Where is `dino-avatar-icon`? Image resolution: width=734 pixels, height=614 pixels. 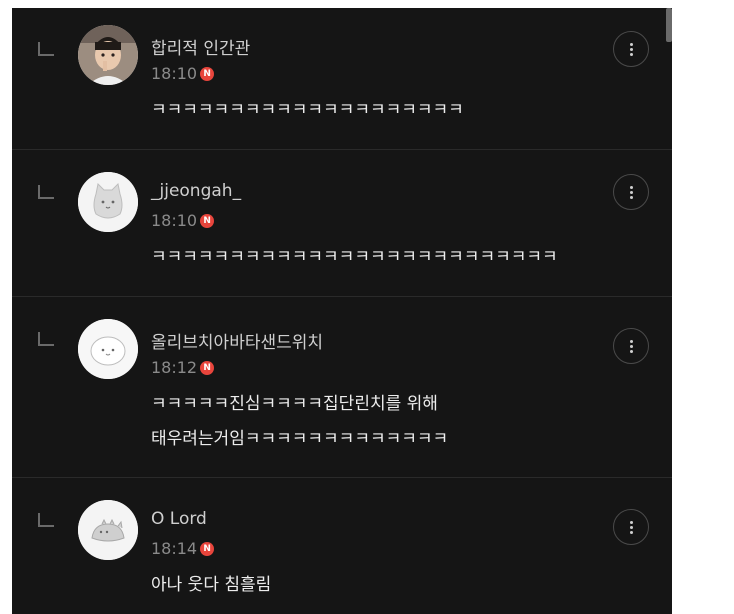
dino-avatar-icon is located at coordinates (108, 530).